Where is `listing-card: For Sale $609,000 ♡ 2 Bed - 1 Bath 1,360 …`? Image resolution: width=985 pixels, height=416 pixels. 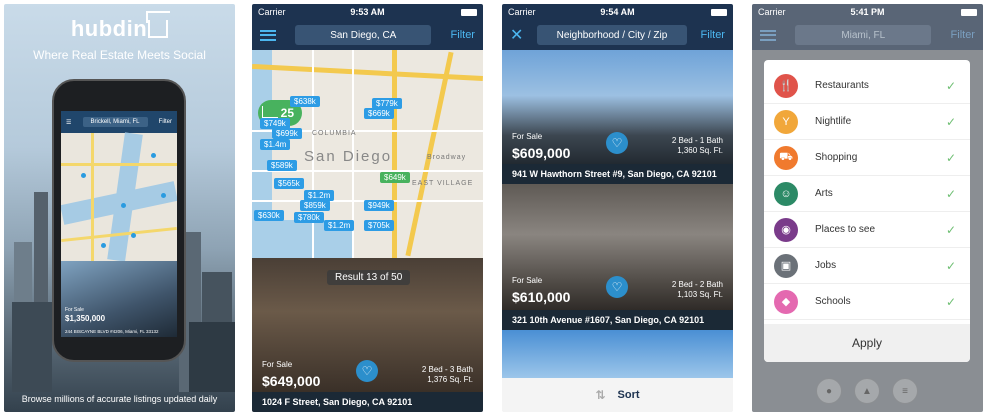
listing-card: For Sale $609,000 ♡ 2 Bed - 1 Bath 1,360 … is located at coordinates (617, 117).